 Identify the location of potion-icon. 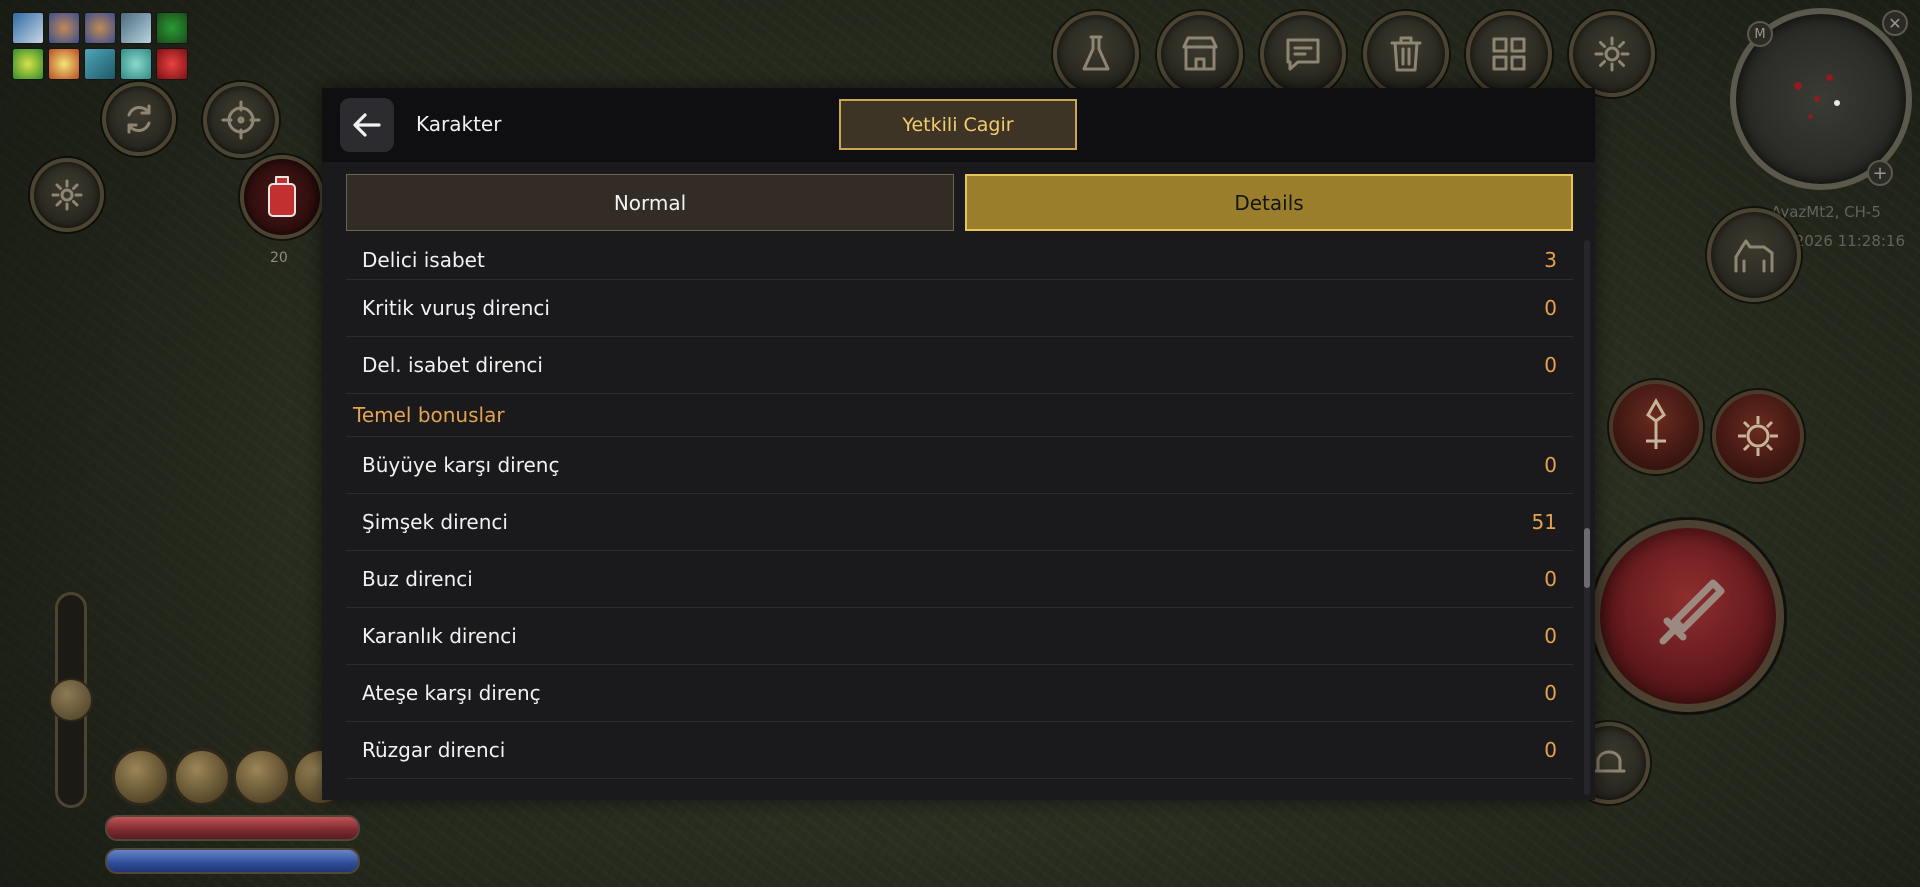
(282, 196).